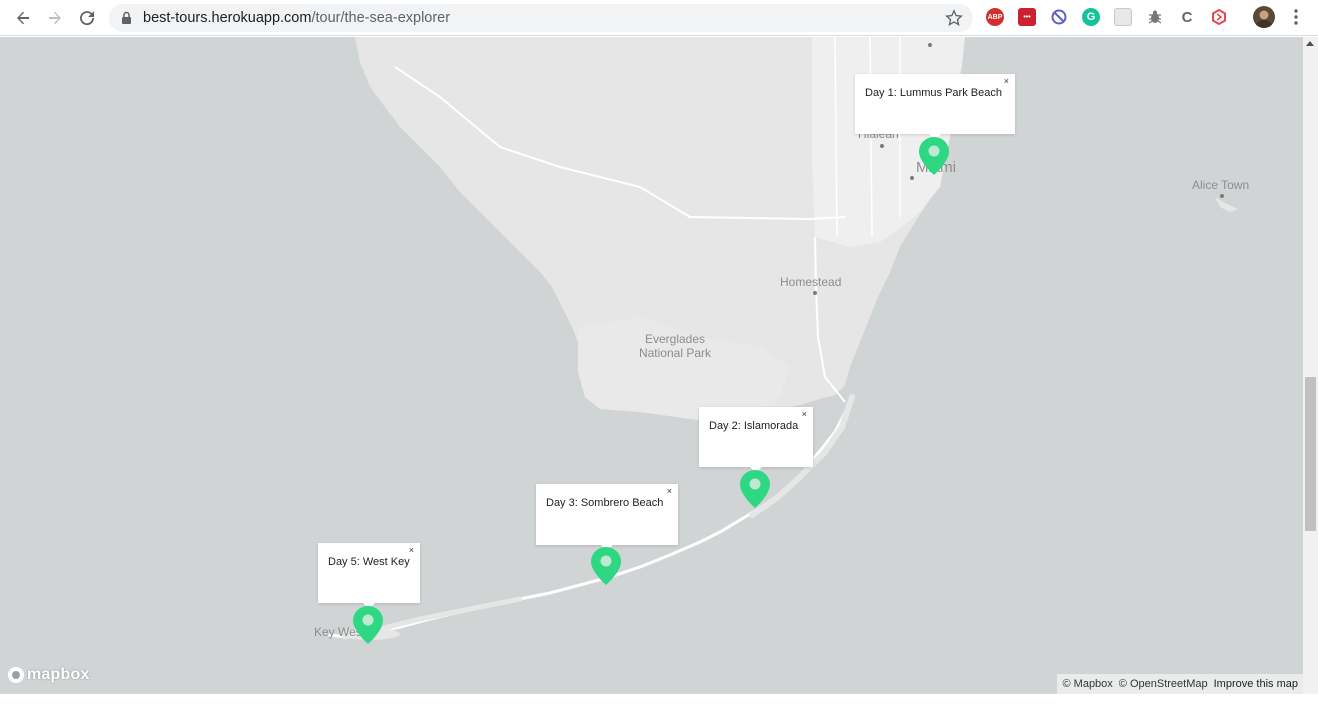 Image resolution: width=1318 pixels, height=706 pixels. What do you see at coordinates (1219, 17) in the screenshot?
I see `hexagon-icon` at bounding box center [1219, 17].